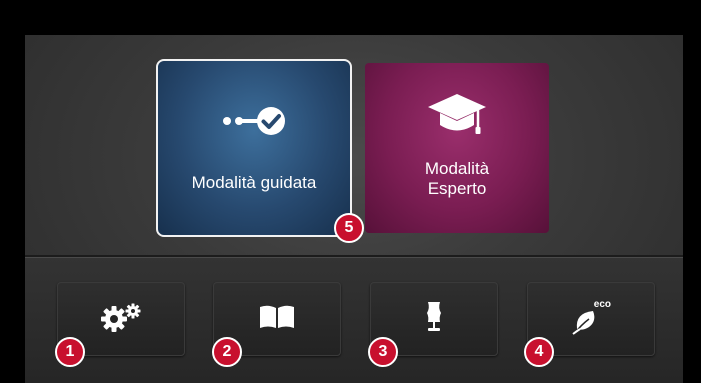 The height and width of the screenshot is (383, 701). What do you see at coordinates (254, 182) in the screenshot?
I see `guided-mode-label: Modalità guidata` at bounding box center [254, 182].